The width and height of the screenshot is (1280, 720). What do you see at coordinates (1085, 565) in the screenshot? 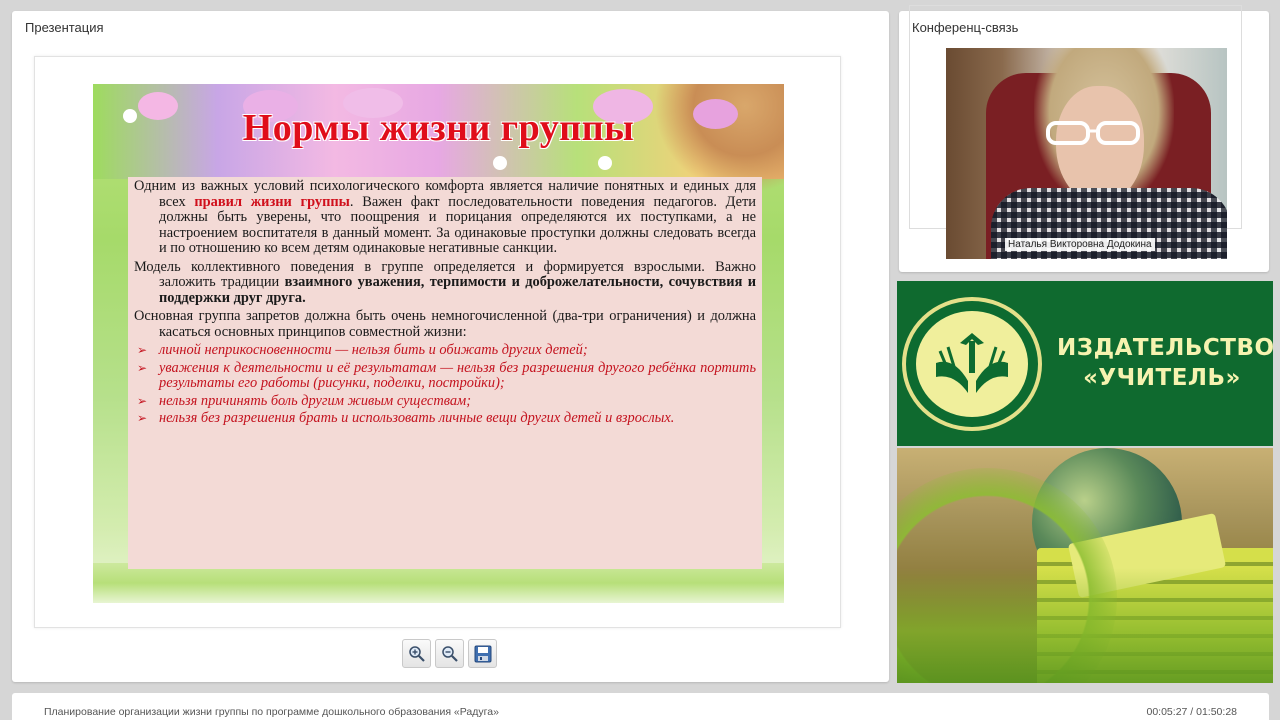
I see `ad-books-image` at bounding box center [1085, 565].